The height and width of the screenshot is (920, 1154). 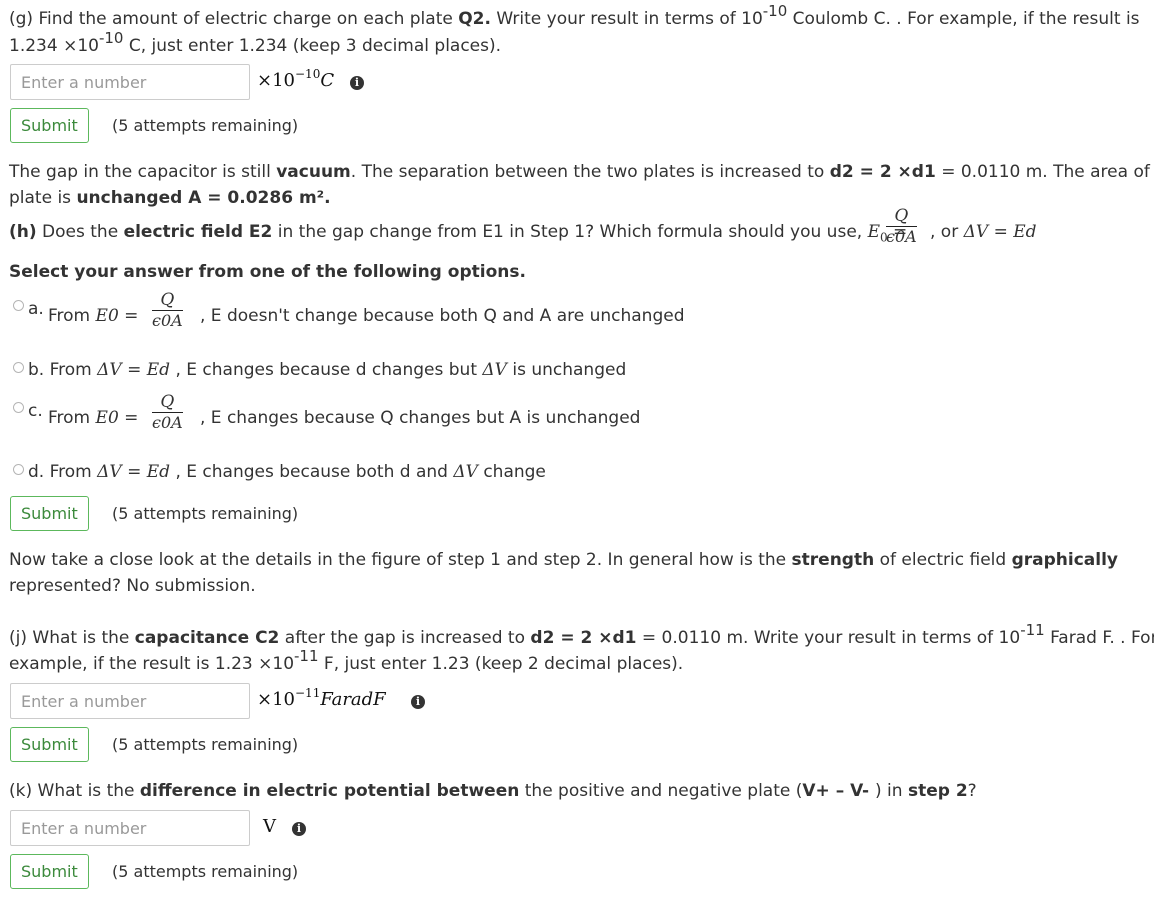 I want to click on submit-button-h: Submit, so click(x=49, y=513).